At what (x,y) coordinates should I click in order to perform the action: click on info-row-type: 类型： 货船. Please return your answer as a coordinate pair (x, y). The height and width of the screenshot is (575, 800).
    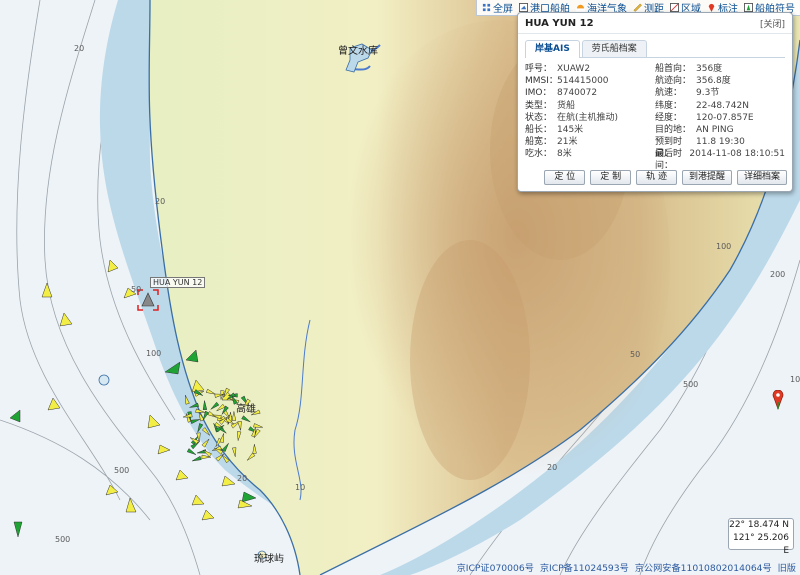
    Looking at the image, I should click on (550, 105).